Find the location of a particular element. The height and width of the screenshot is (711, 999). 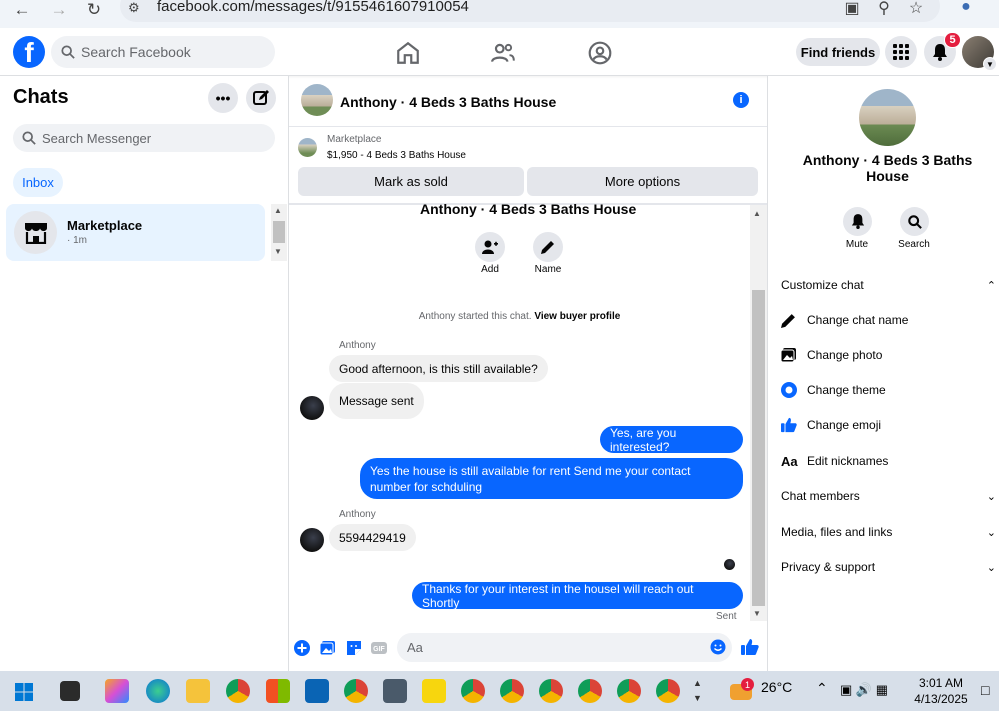

task-view-icon is located at coordinates (70, 691).